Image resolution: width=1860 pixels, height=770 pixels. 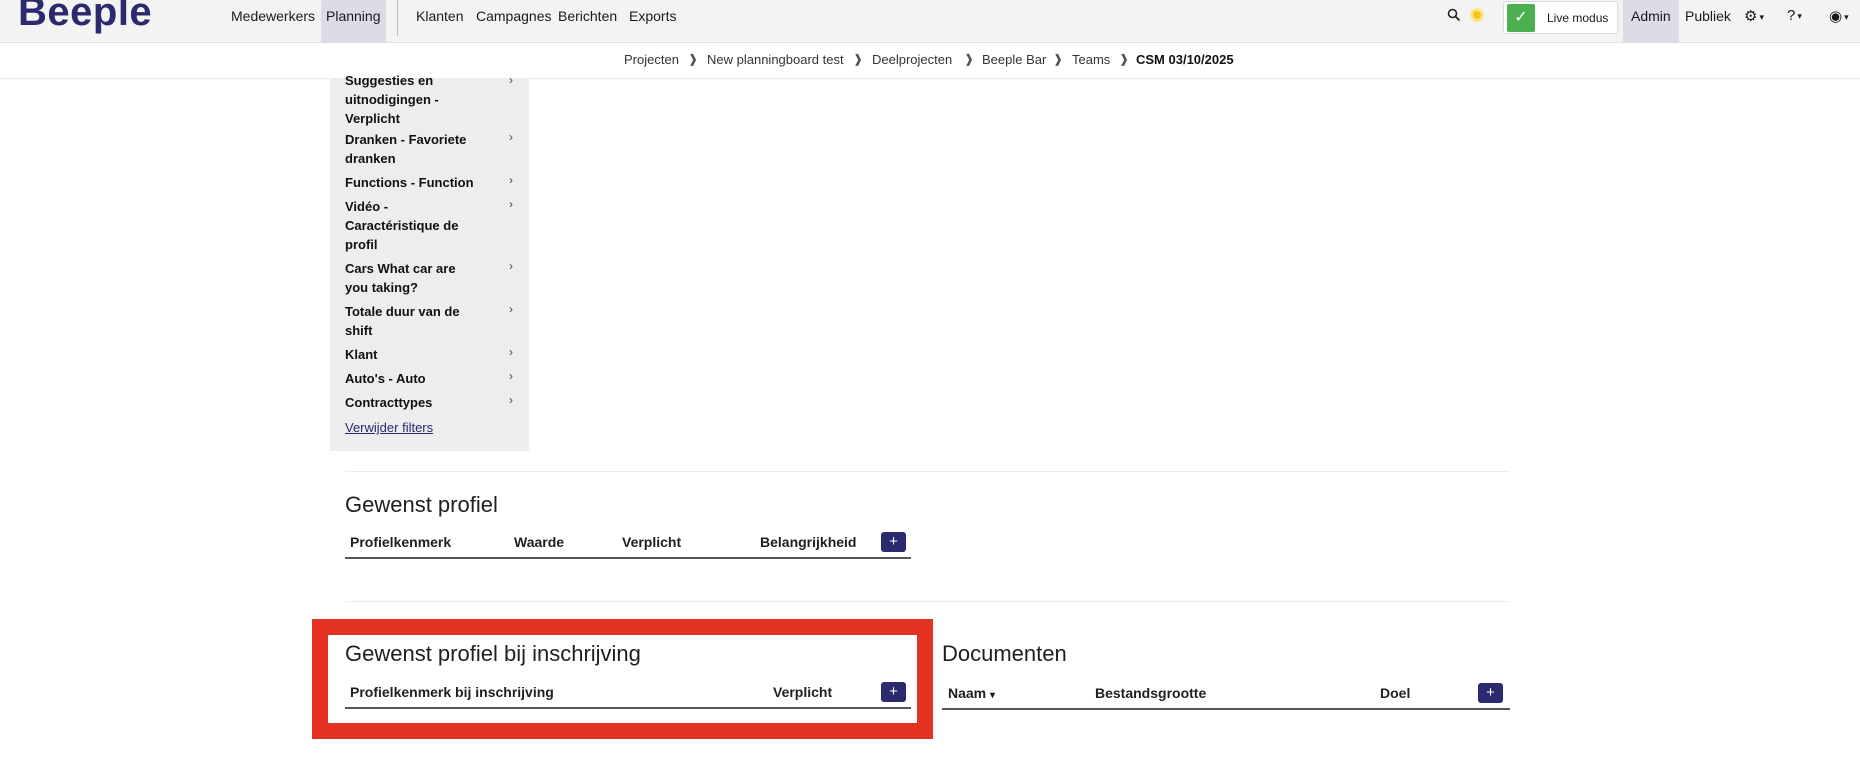 I want to click on filter-item-contracttypes: Contracttypes, so click(x=407, y=402).